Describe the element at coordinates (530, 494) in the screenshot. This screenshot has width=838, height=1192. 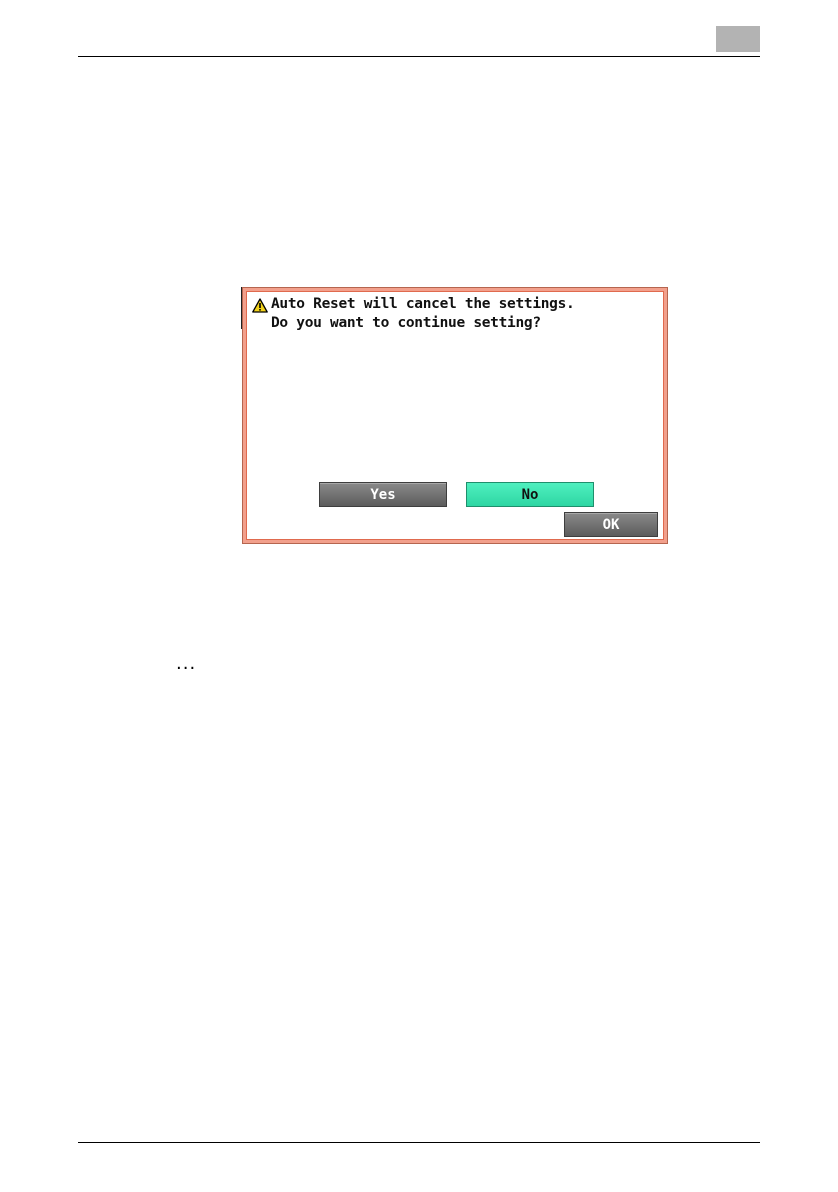
I see `no-button: No` at that location.